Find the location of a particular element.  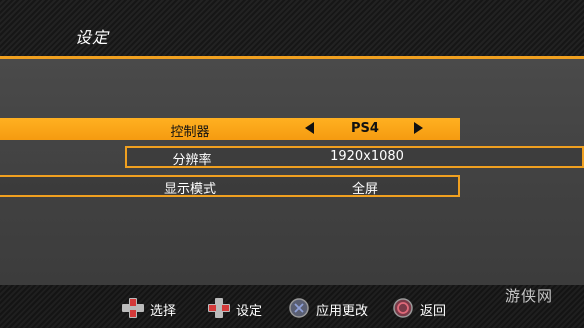

setting-row-resolution: 分辨率 1920x1080 is located at coordinates (354, 157).